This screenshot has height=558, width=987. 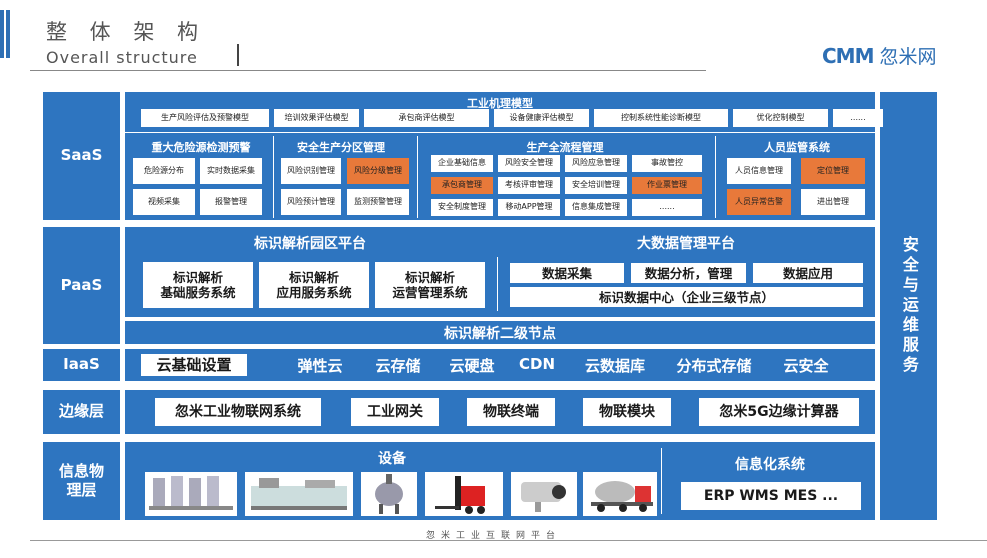 I want to click on model-item: 设备健康评估模型, so click(x=541, y=118).